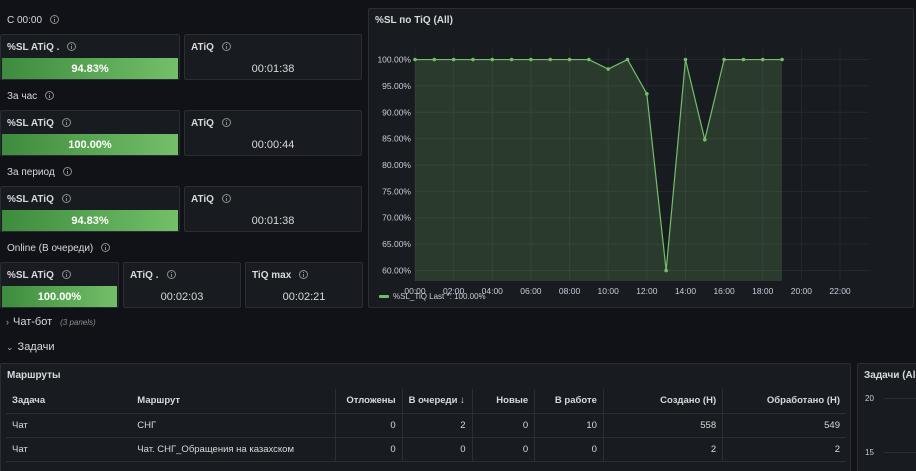 This screenshot has width=916, height=471. Describe the element at coordinates (233, 401) in the screenshot. I see `column-header-route: Маршрут` at that location.